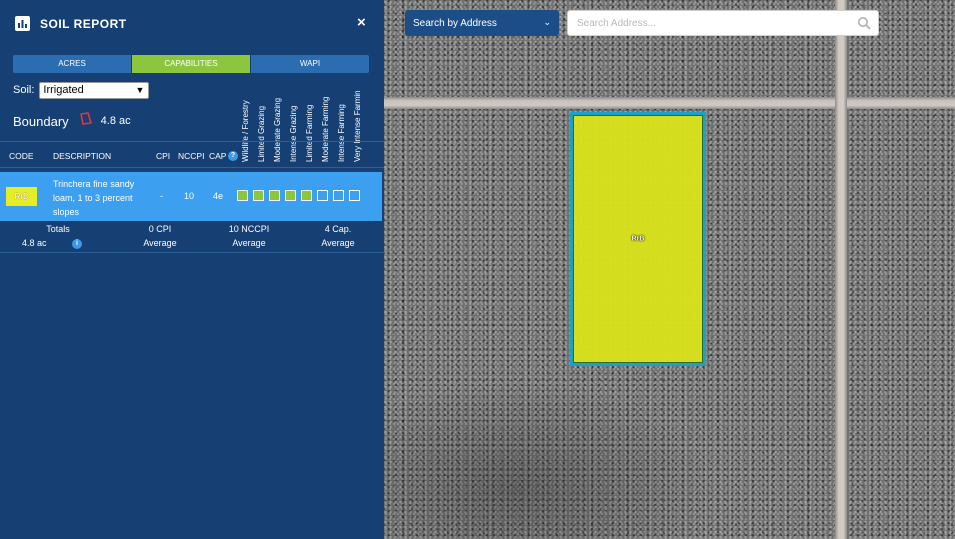 The width and height of the screenshot is (955, 539). I want to click on chevron-down-icon: ▼, so click(140, 89).